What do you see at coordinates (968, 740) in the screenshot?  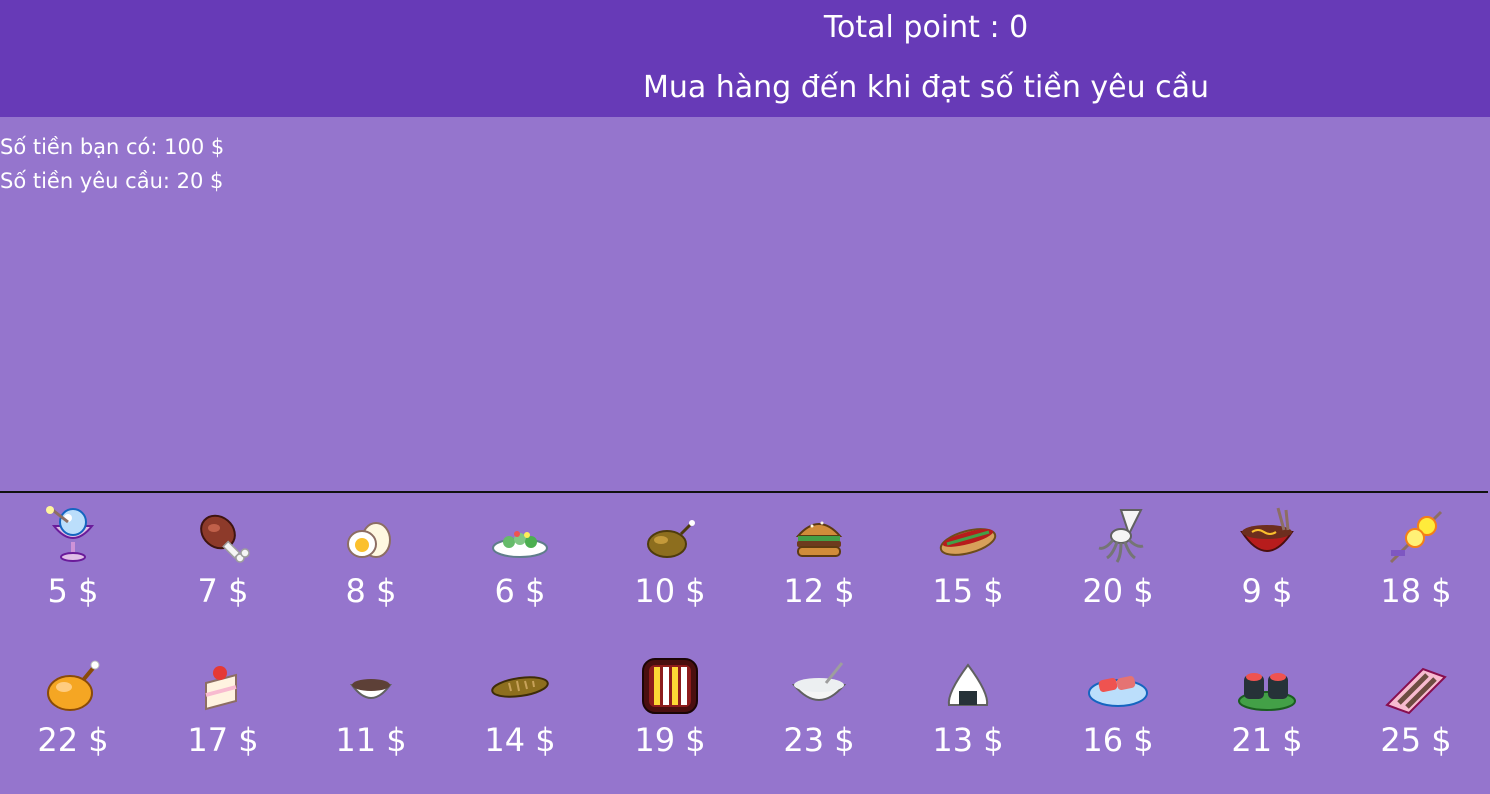 I see `item-price: 13 $` at bounding box center [968, 740].